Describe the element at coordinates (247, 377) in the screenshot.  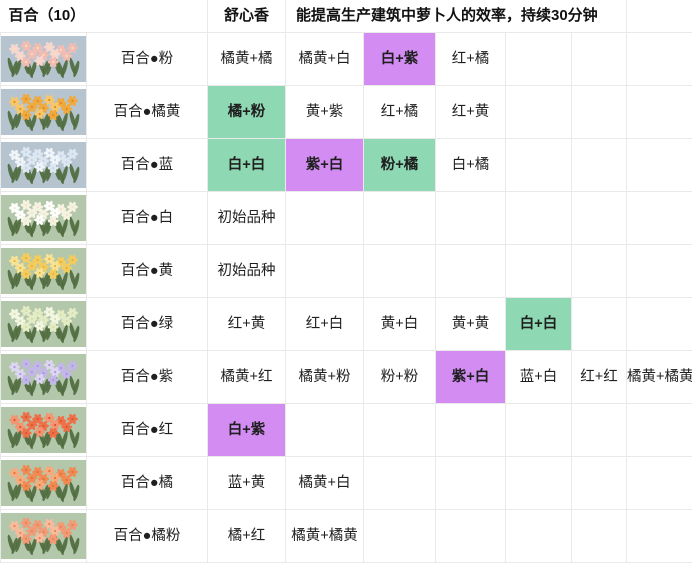
I see `recipe-cell: 橘黄+红` at that location.